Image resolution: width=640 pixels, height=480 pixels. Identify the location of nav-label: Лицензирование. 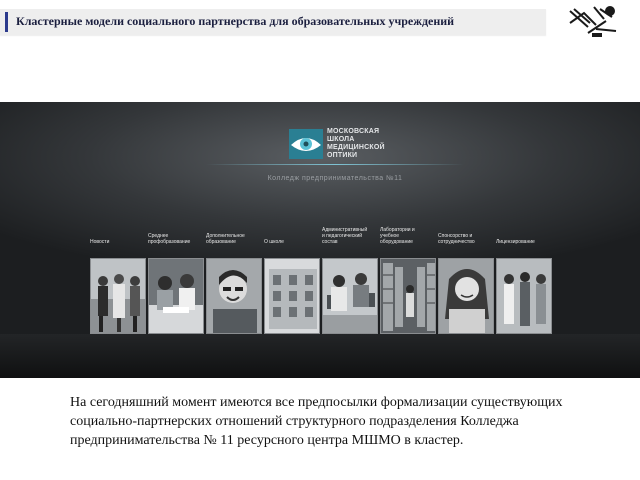
(526, 242).